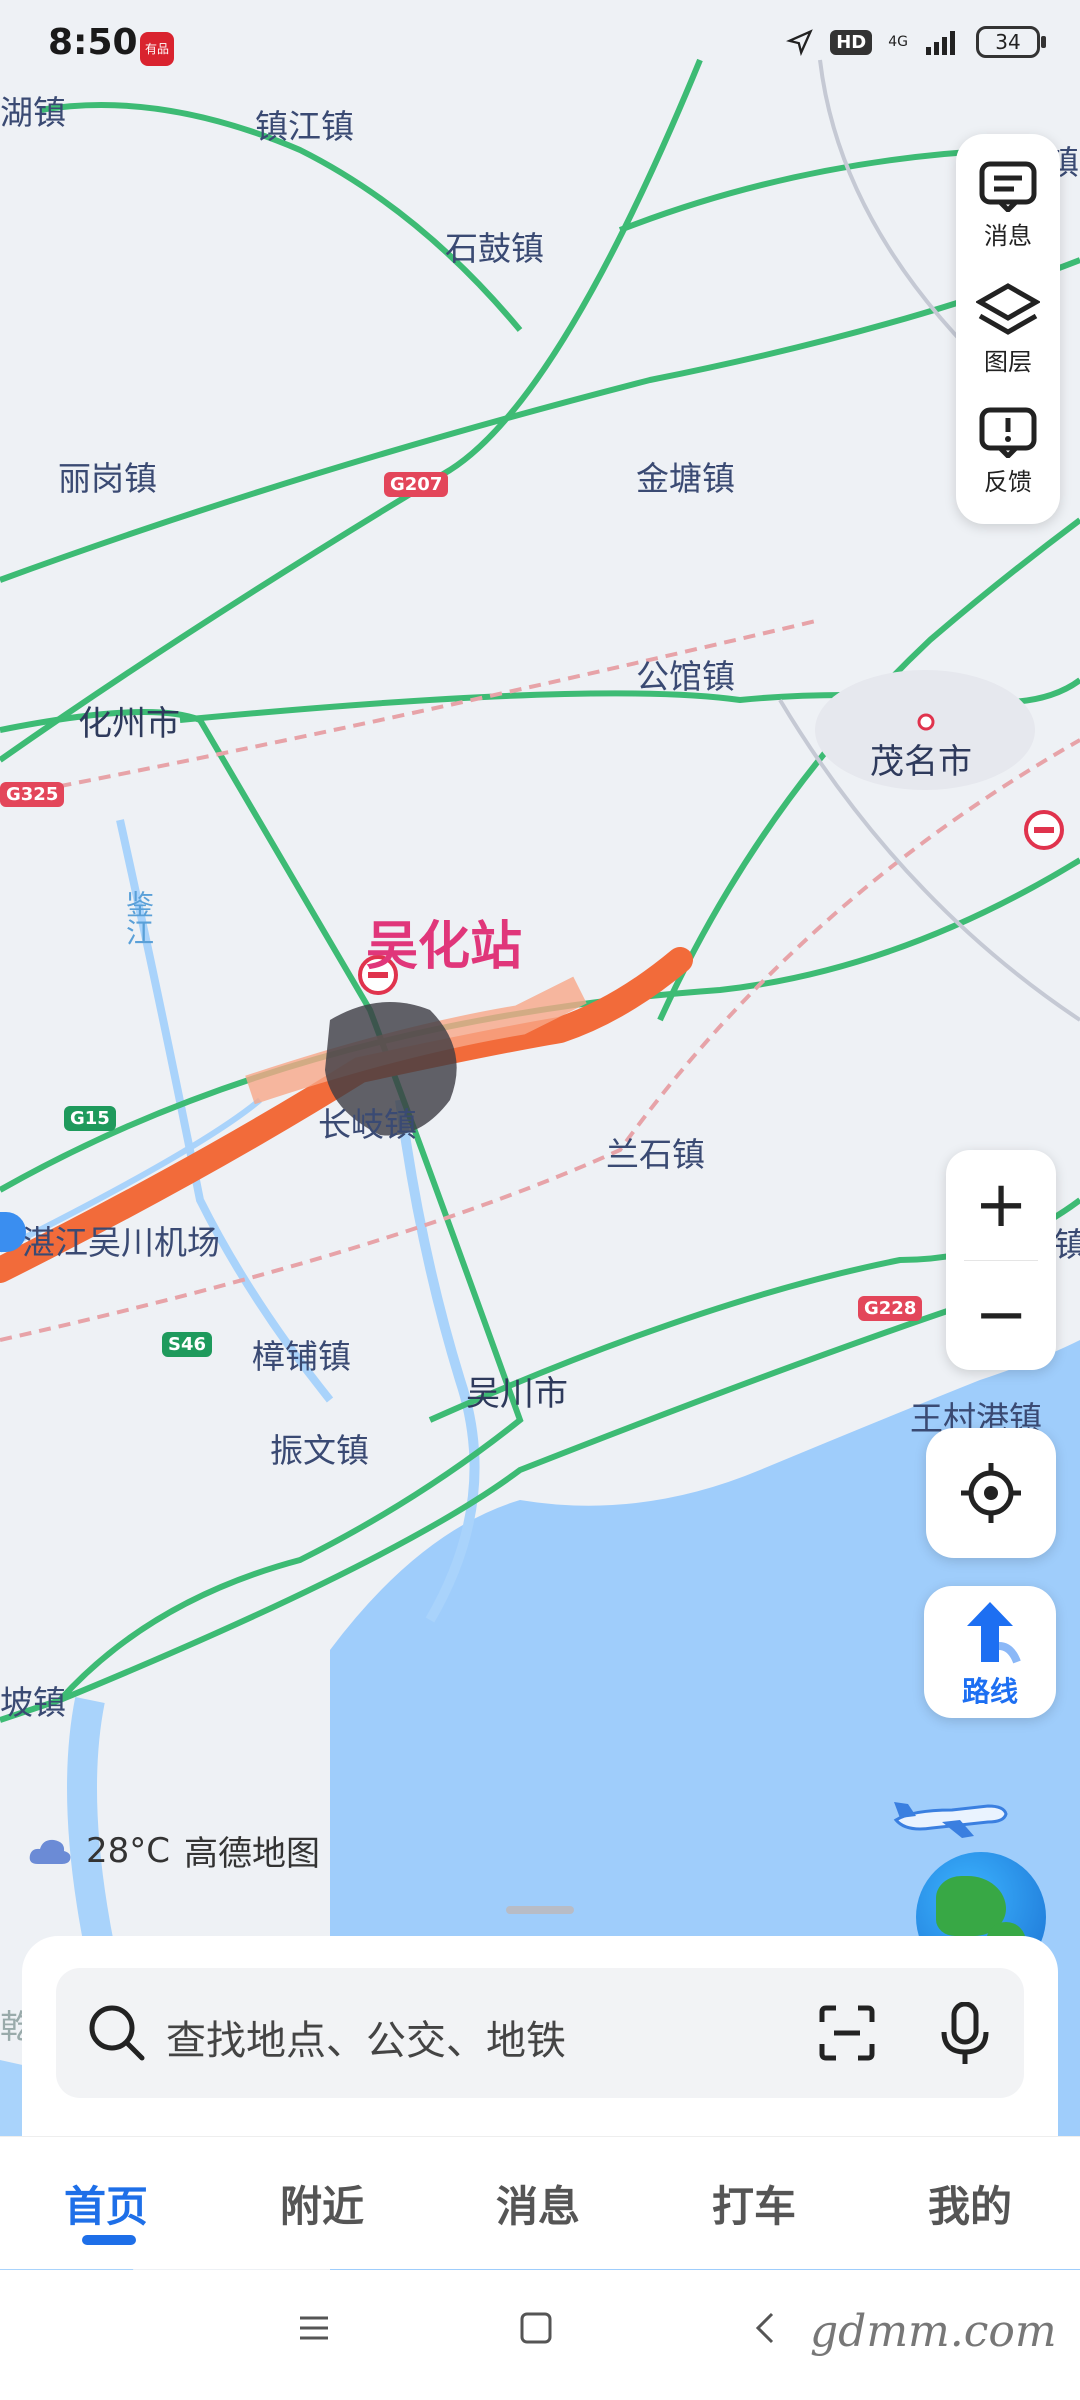 Image resolution: width=1080 pixels, height=2400 pixels. What do you see at coordinates (685, 476) in the screenshot?
I see `place-label: 金塘镇` at bounding box center [685, 476].